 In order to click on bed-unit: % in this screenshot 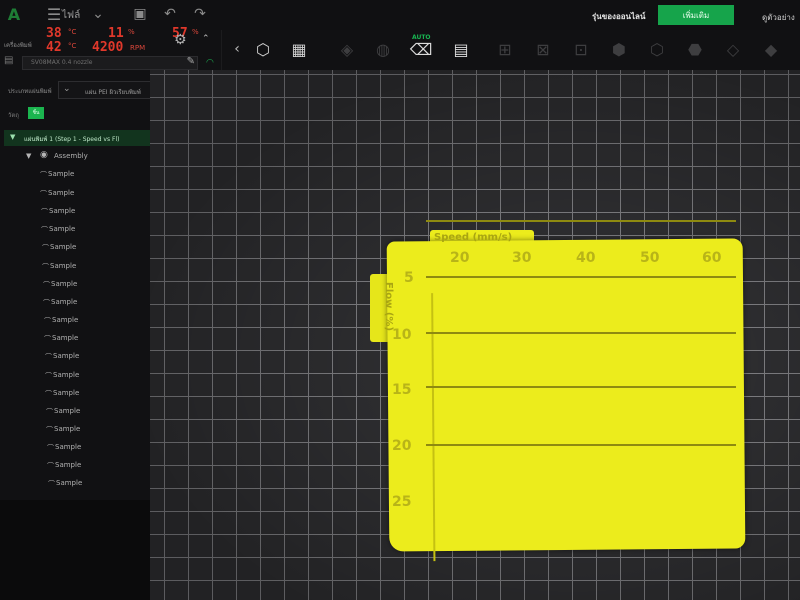, I will do `click(131, 32)`.